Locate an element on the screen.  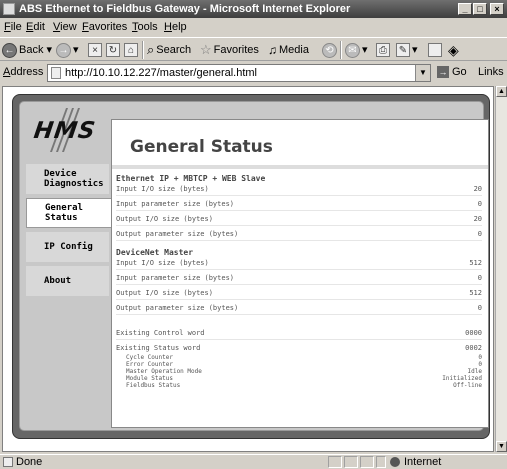
media-label: Media is located at coordinates (294, 50).